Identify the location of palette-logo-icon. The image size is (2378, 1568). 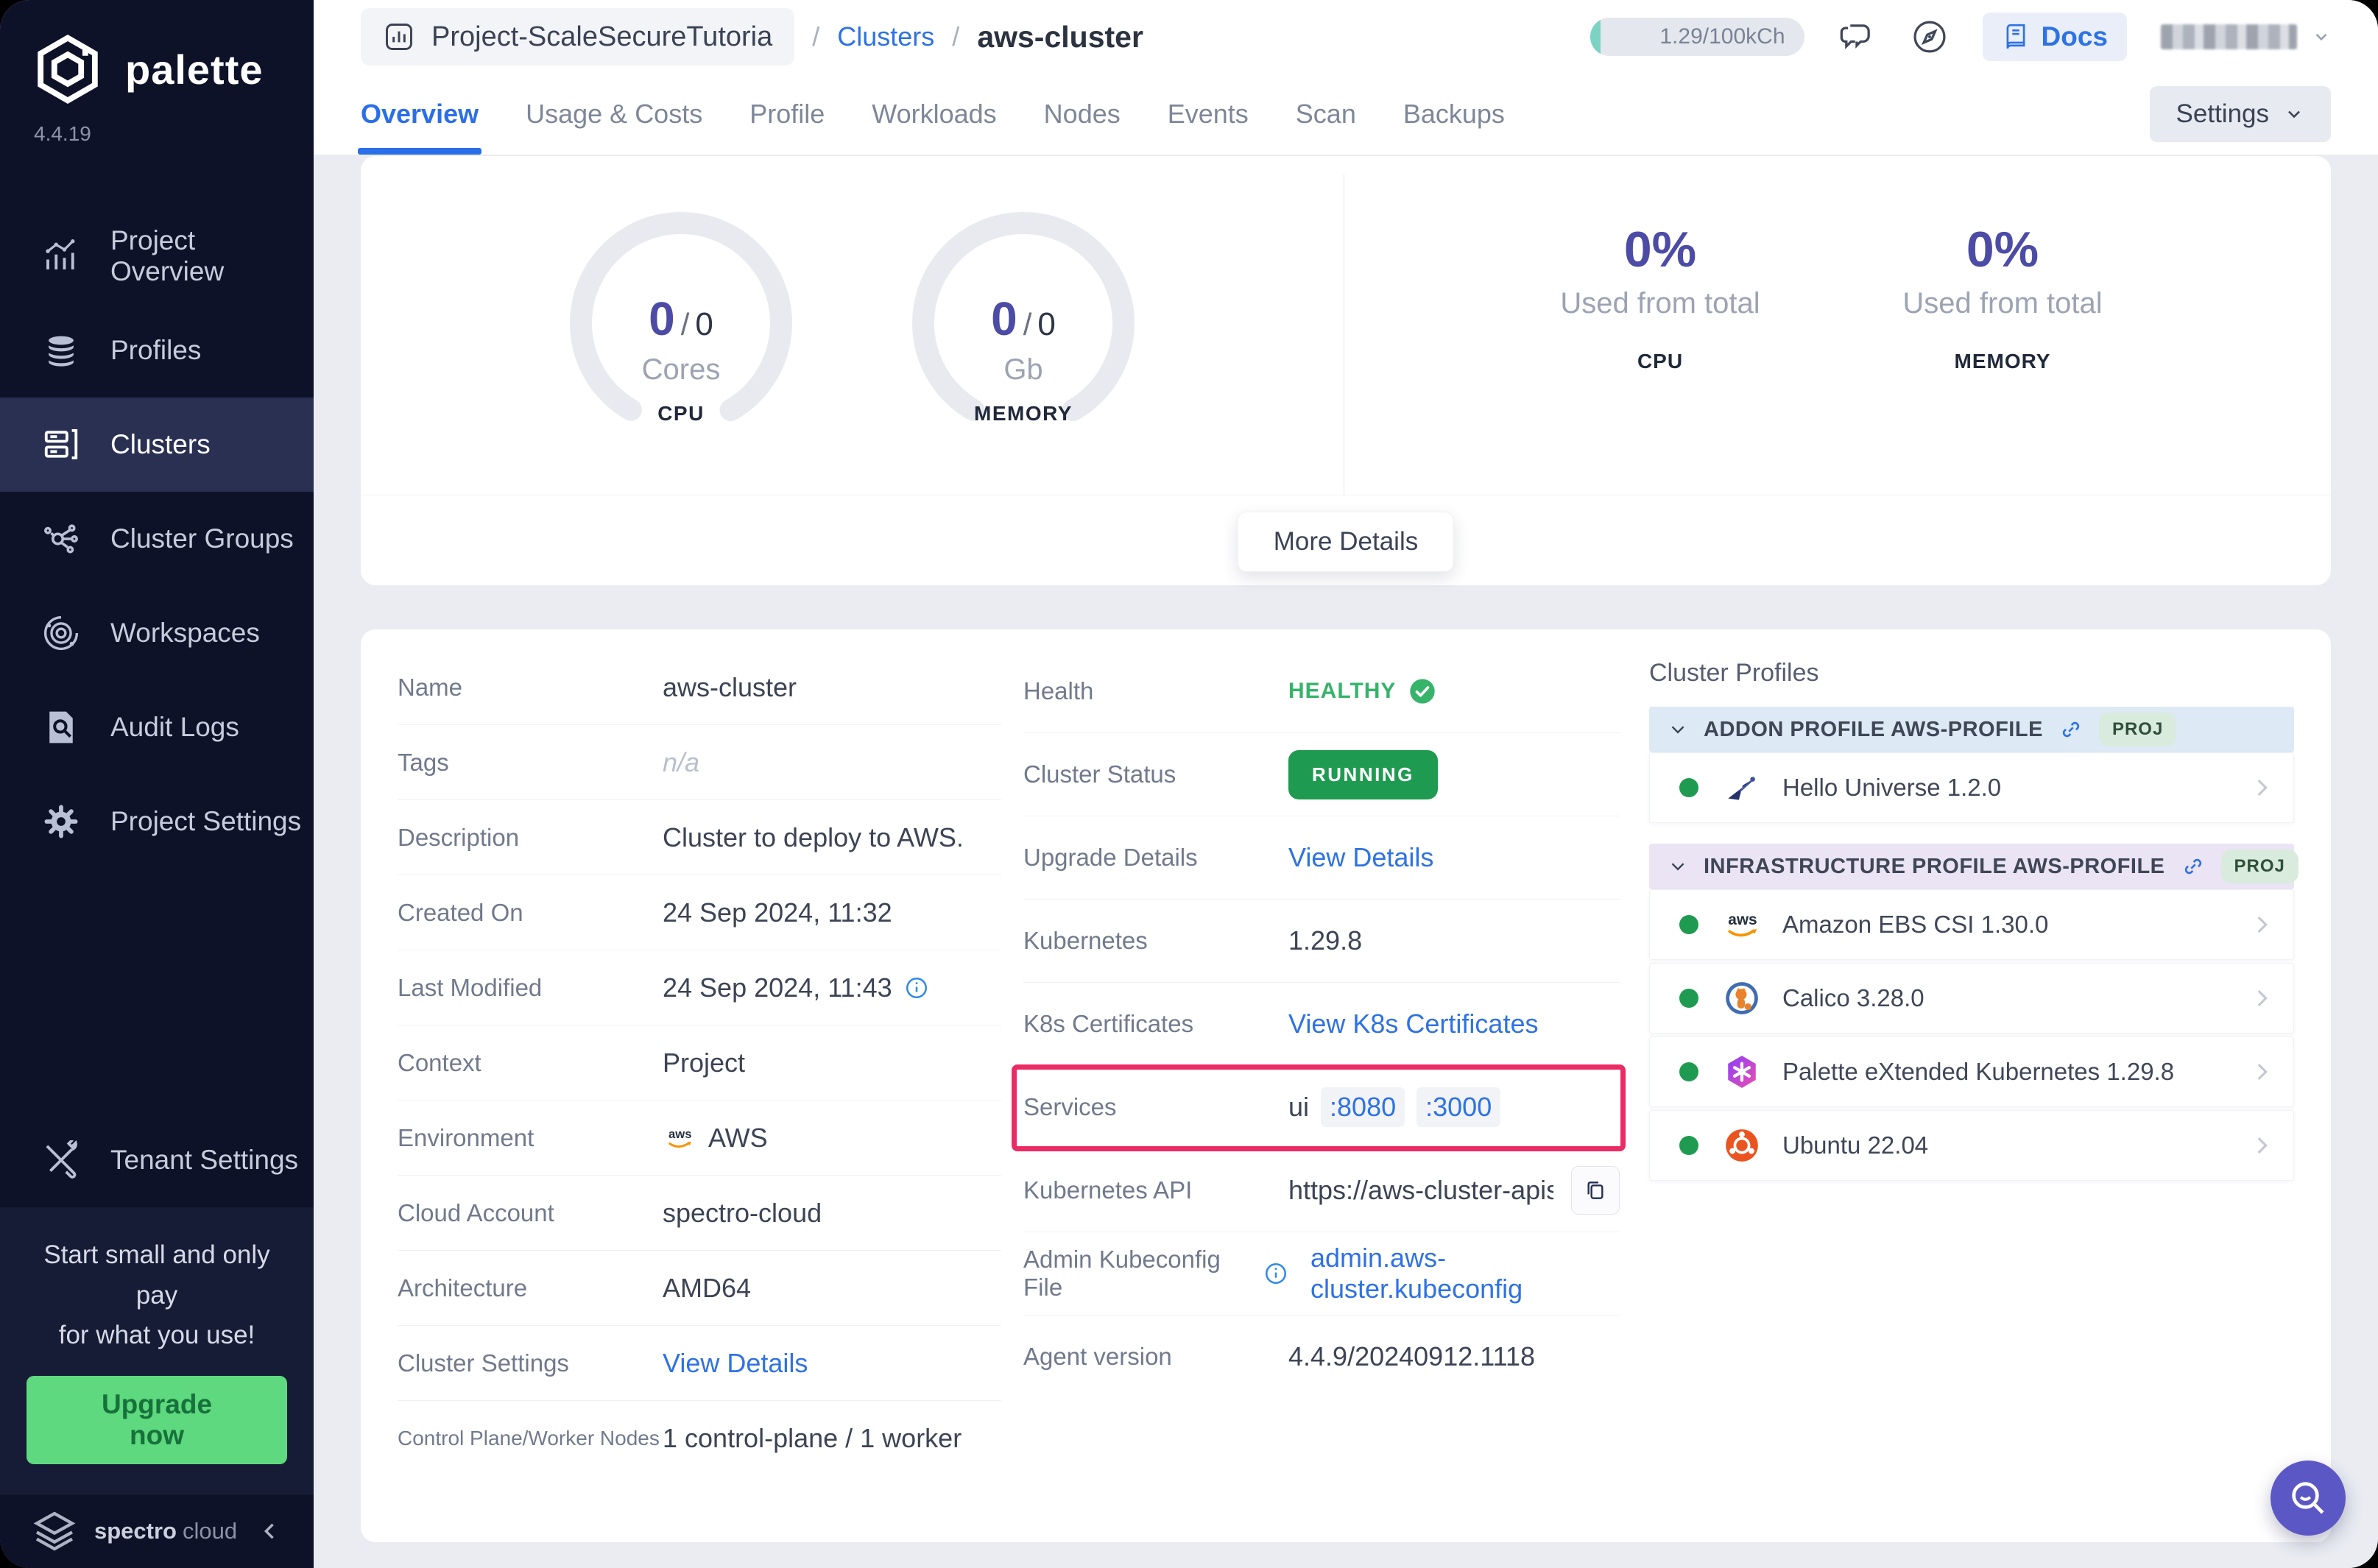
(68, 69).